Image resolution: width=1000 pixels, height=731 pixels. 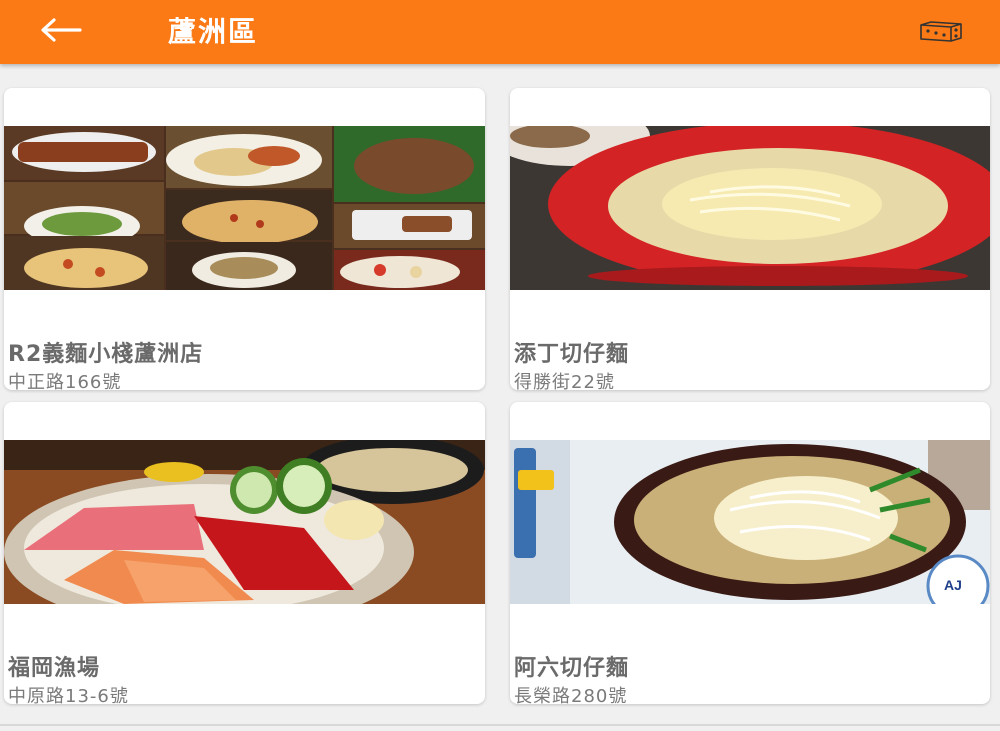 I want to click on restaurant-address: 中正路166號, so click(x=65, y=381).